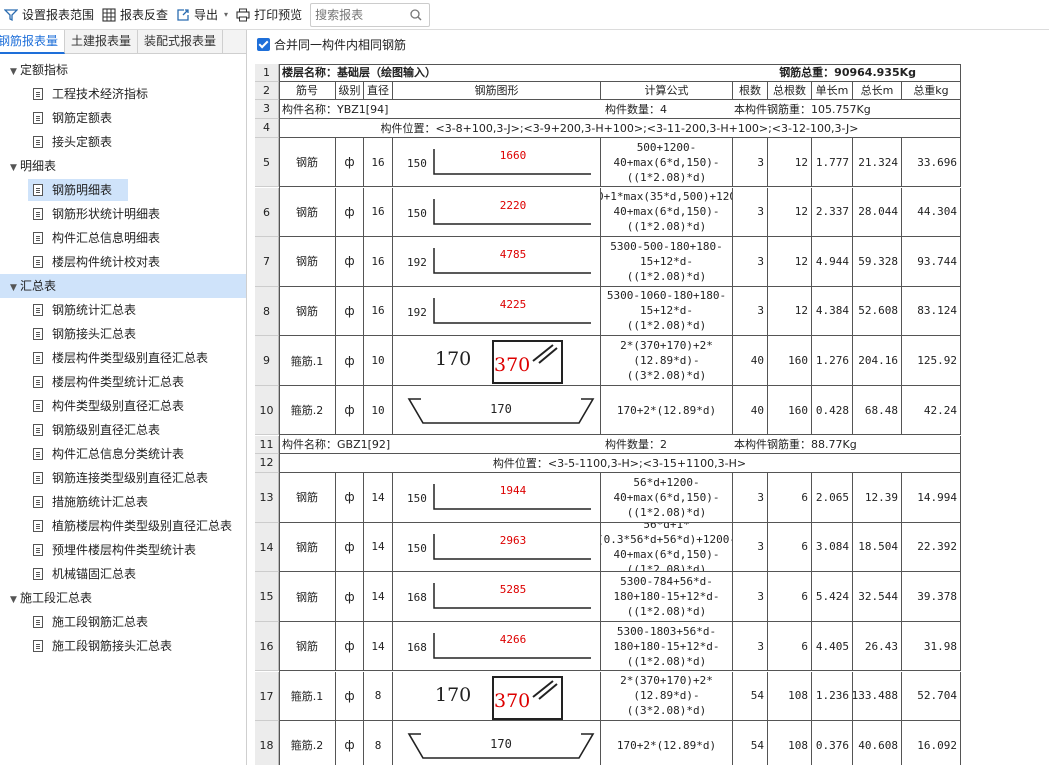 The height and width of the screenshot is (765, 1049). What do you see at coordinates (501, 744) in the screenshot?
I see `stirrup-hook-length: 170` at bounding box center [501, 744].